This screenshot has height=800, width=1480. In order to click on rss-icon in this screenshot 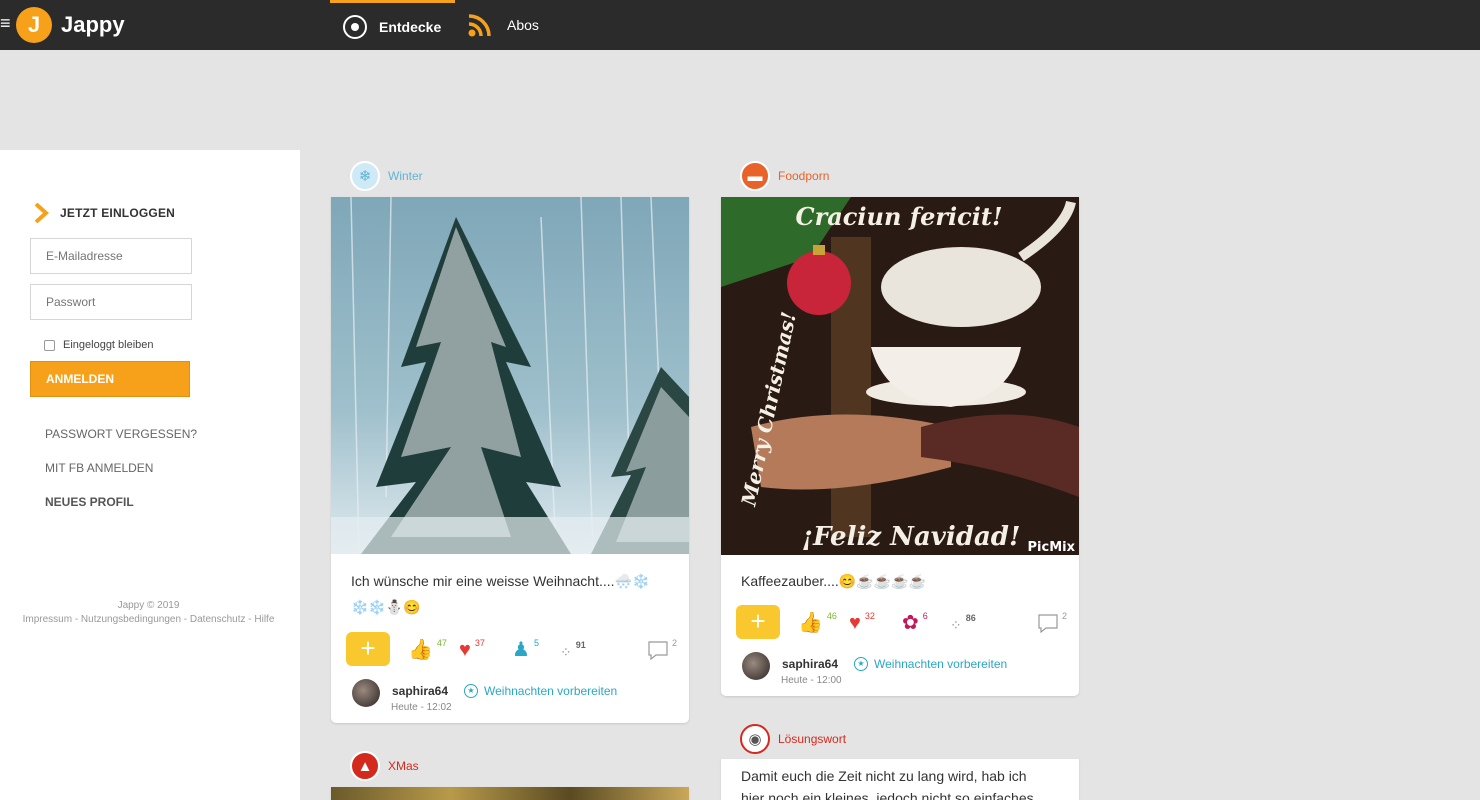, I will do `click(479, 25)`.